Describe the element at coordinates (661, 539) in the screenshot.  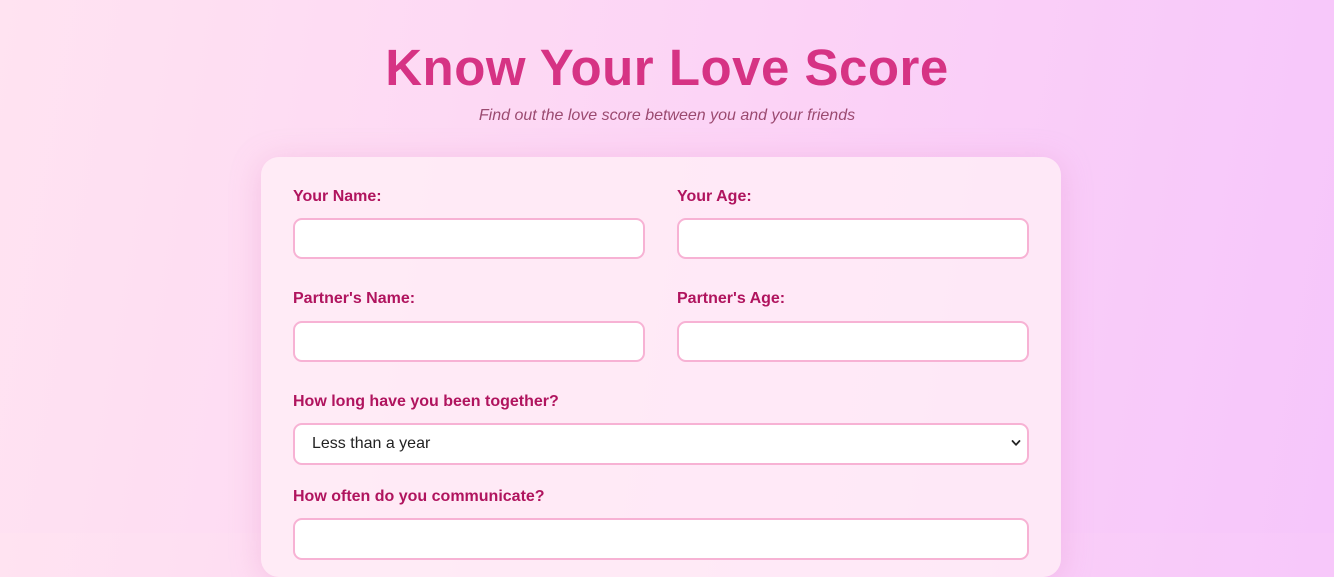
I see `communication-frequency-select` at that location.